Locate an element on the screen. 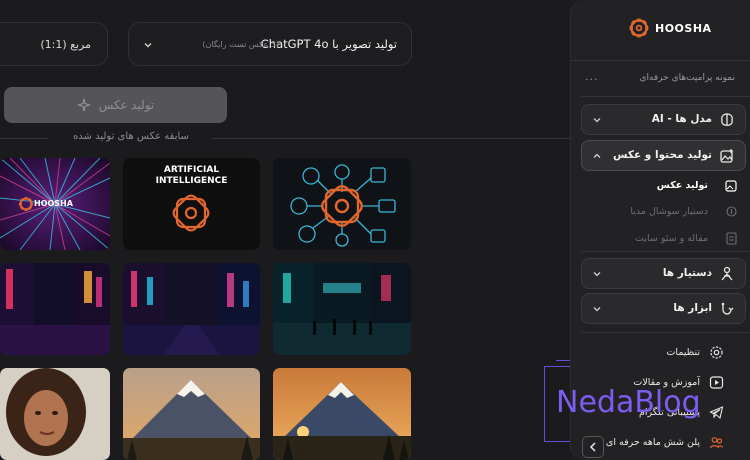 The width and height of the screenshot is (750, 460). watermark-text: NedaBlog is located at coordinates (628, 402).